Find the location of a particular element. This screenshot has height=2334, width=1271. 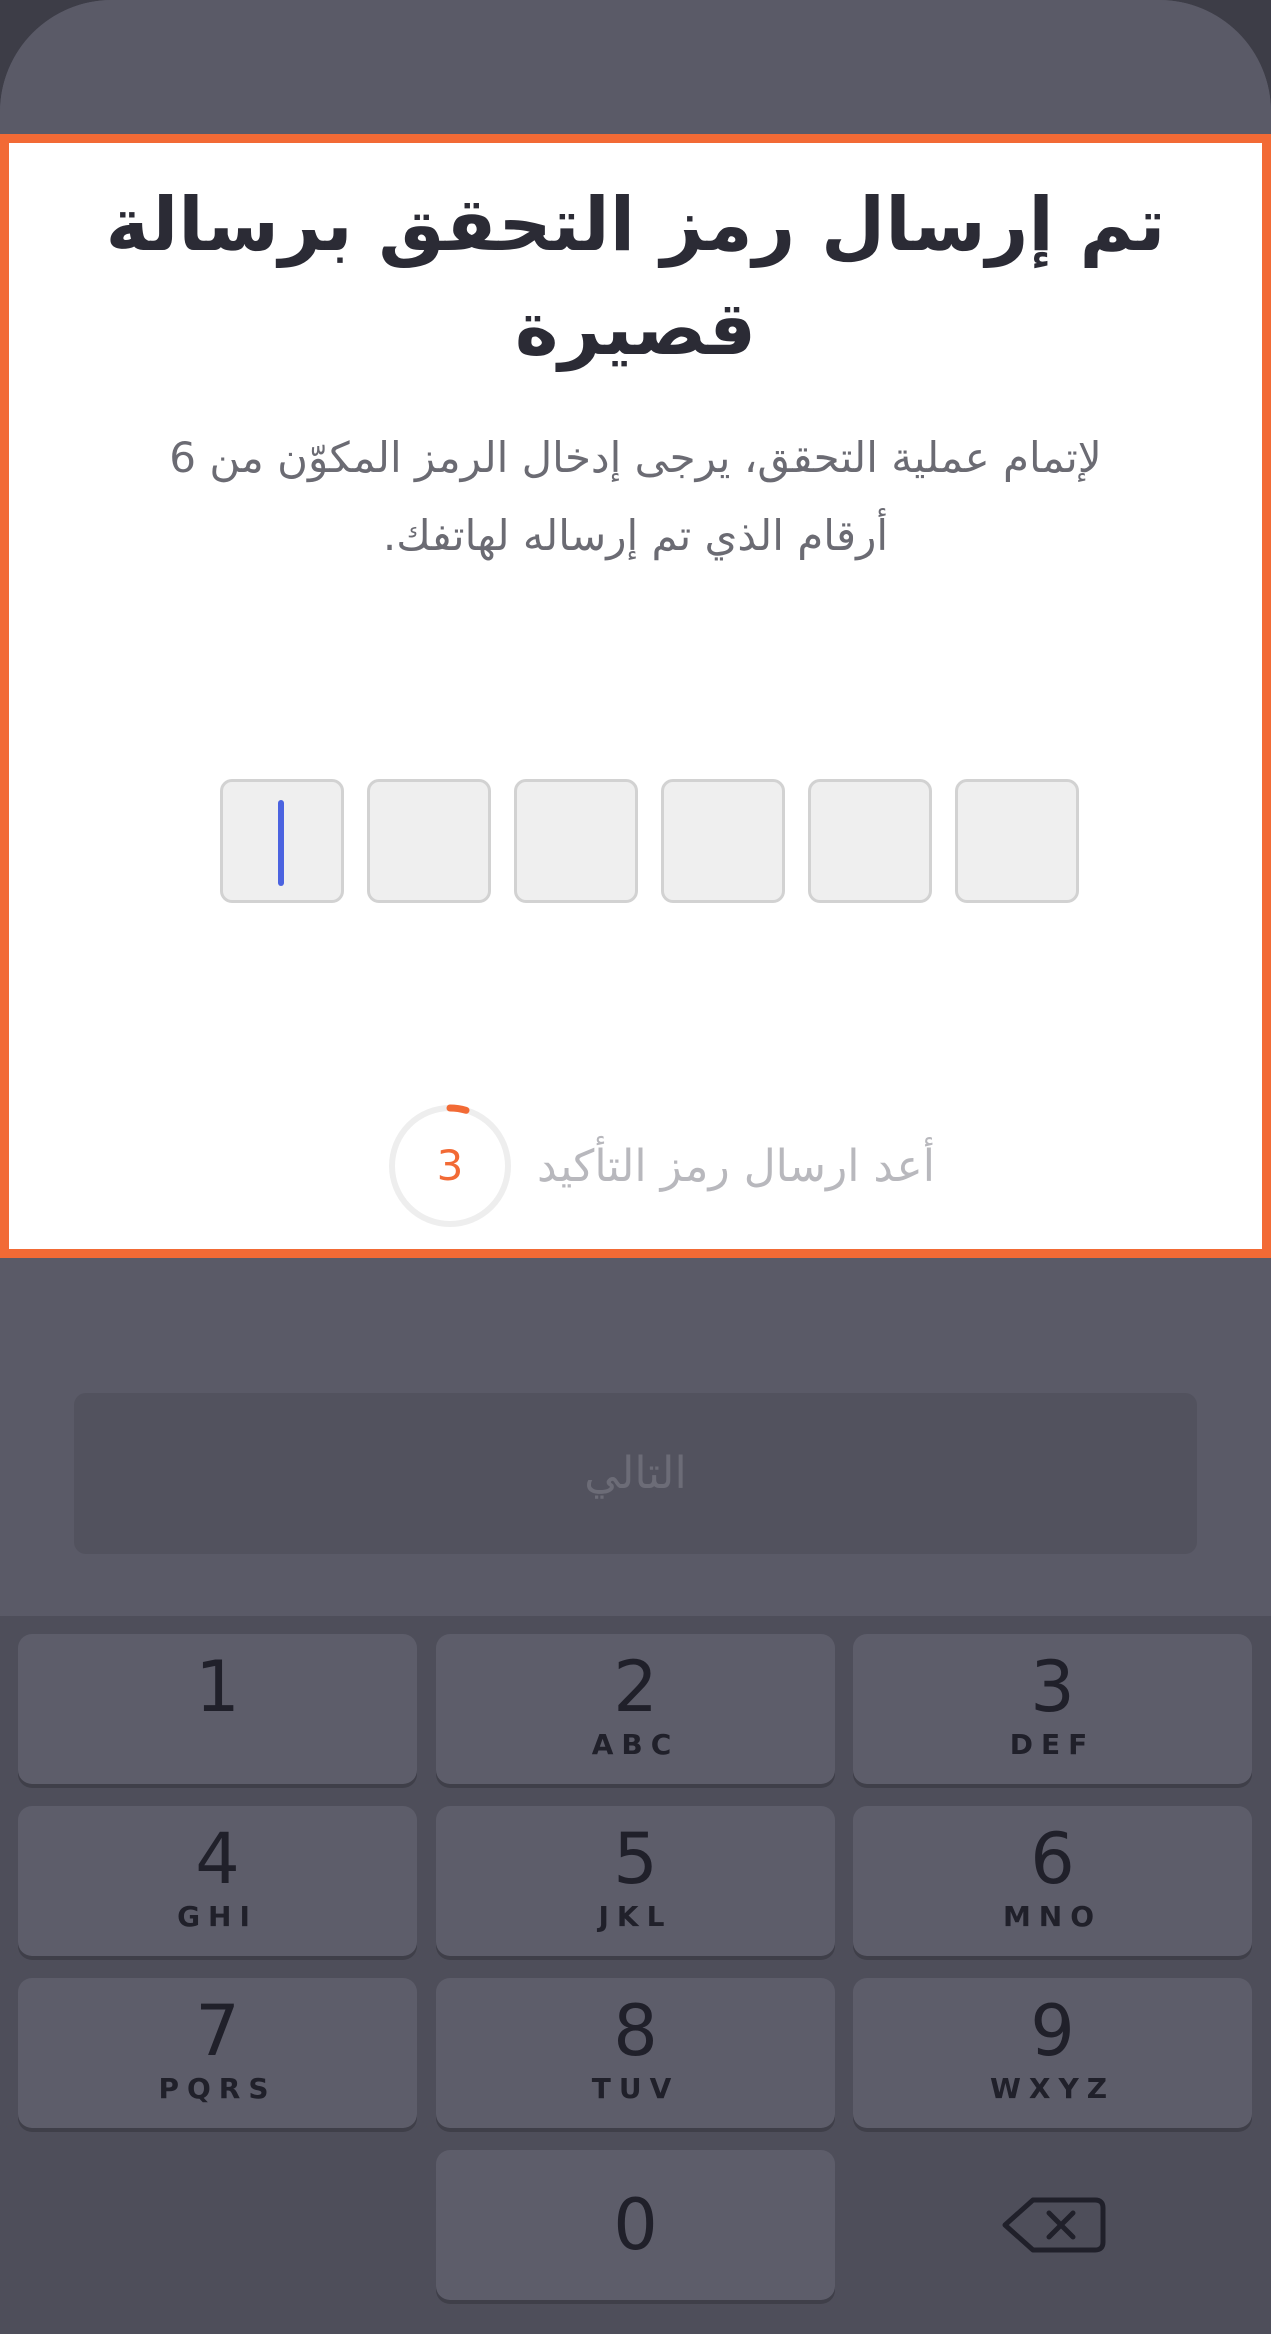

key-6: 6 MNO is located at coordinates (1052, 1881).